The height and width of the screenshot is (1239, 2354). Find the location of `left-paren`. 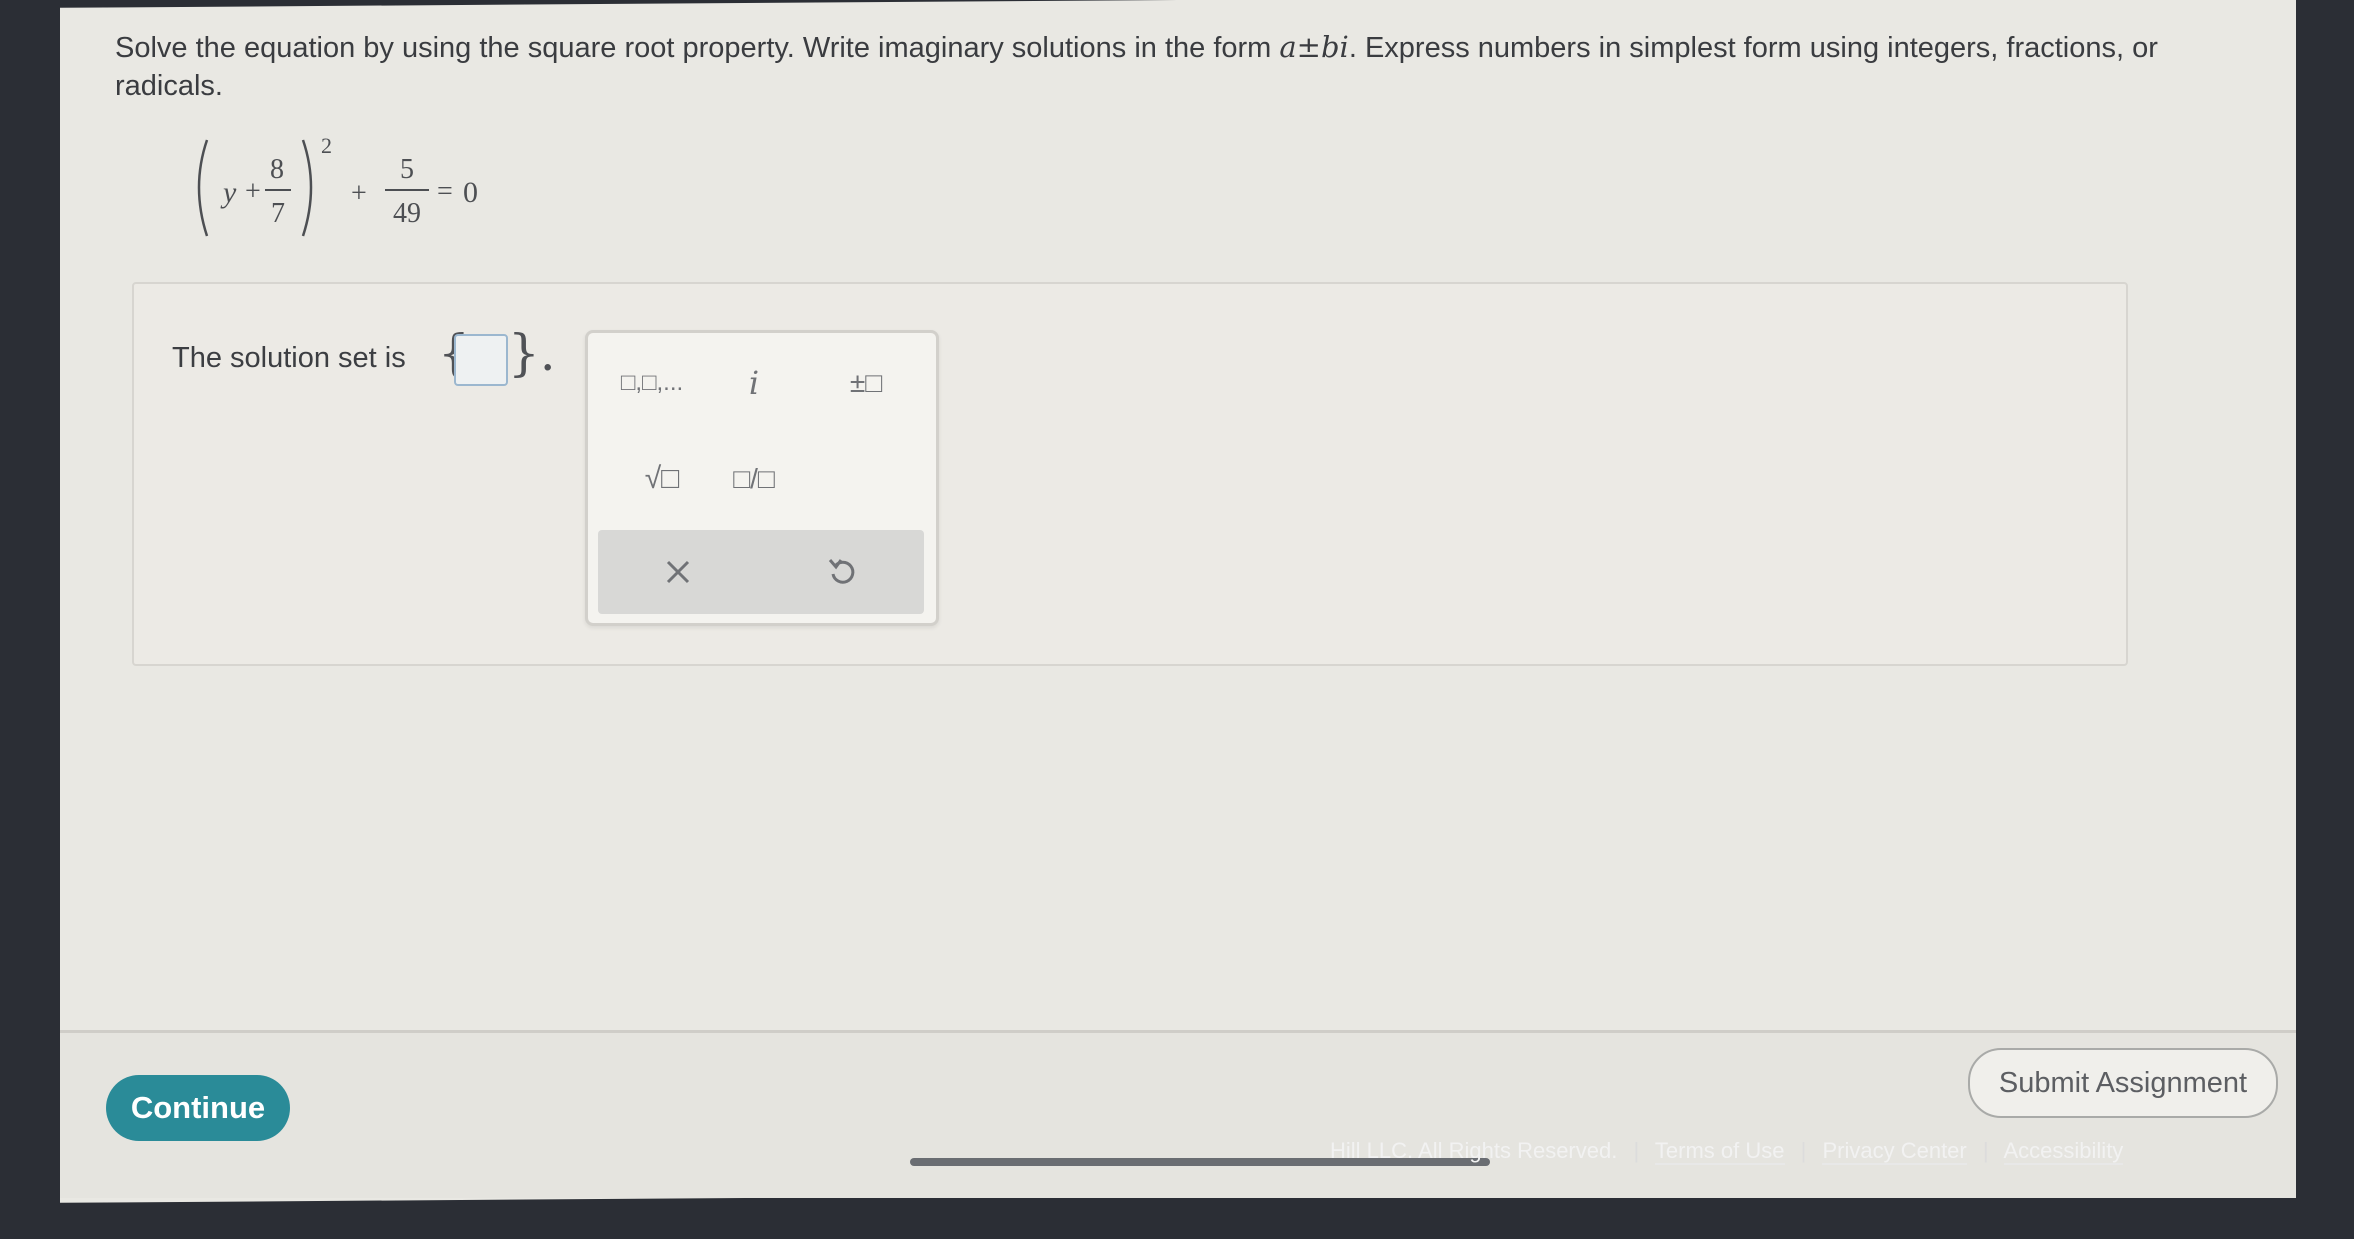

left-paren is located at coordinates (203, 188).